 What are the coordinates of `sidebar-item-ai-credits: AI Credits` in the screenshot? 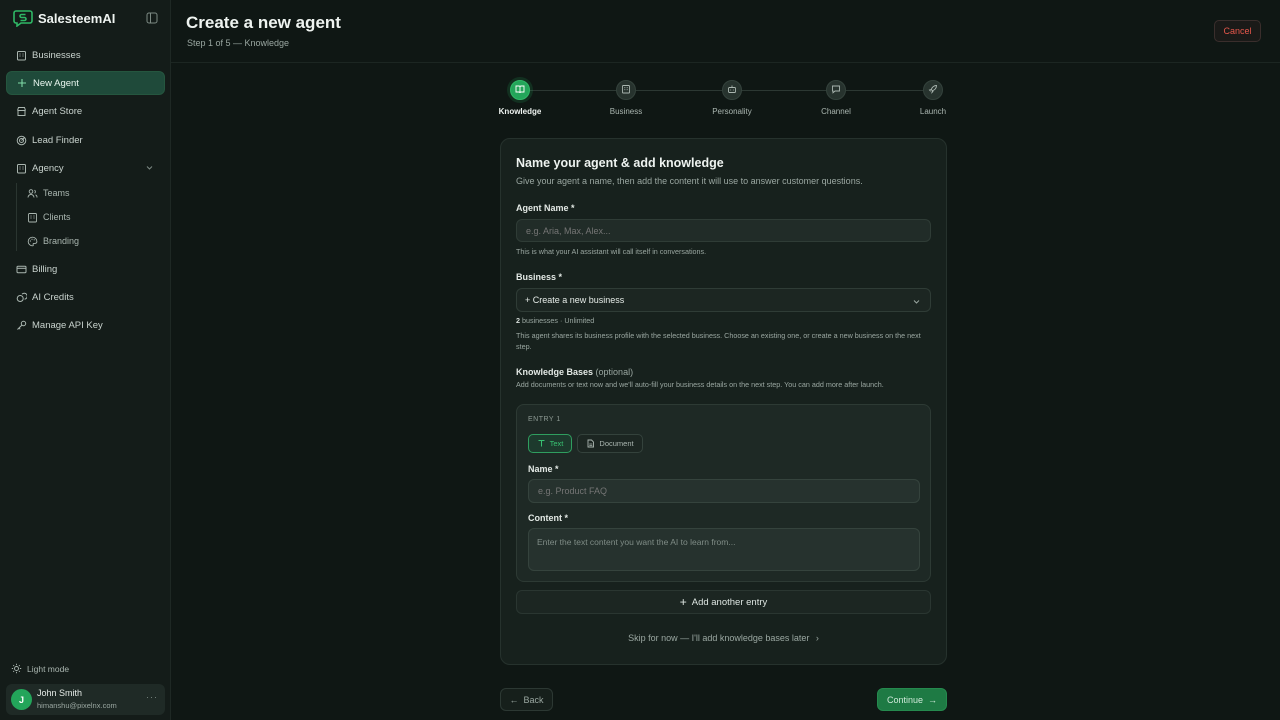 It's located at (85, 297).